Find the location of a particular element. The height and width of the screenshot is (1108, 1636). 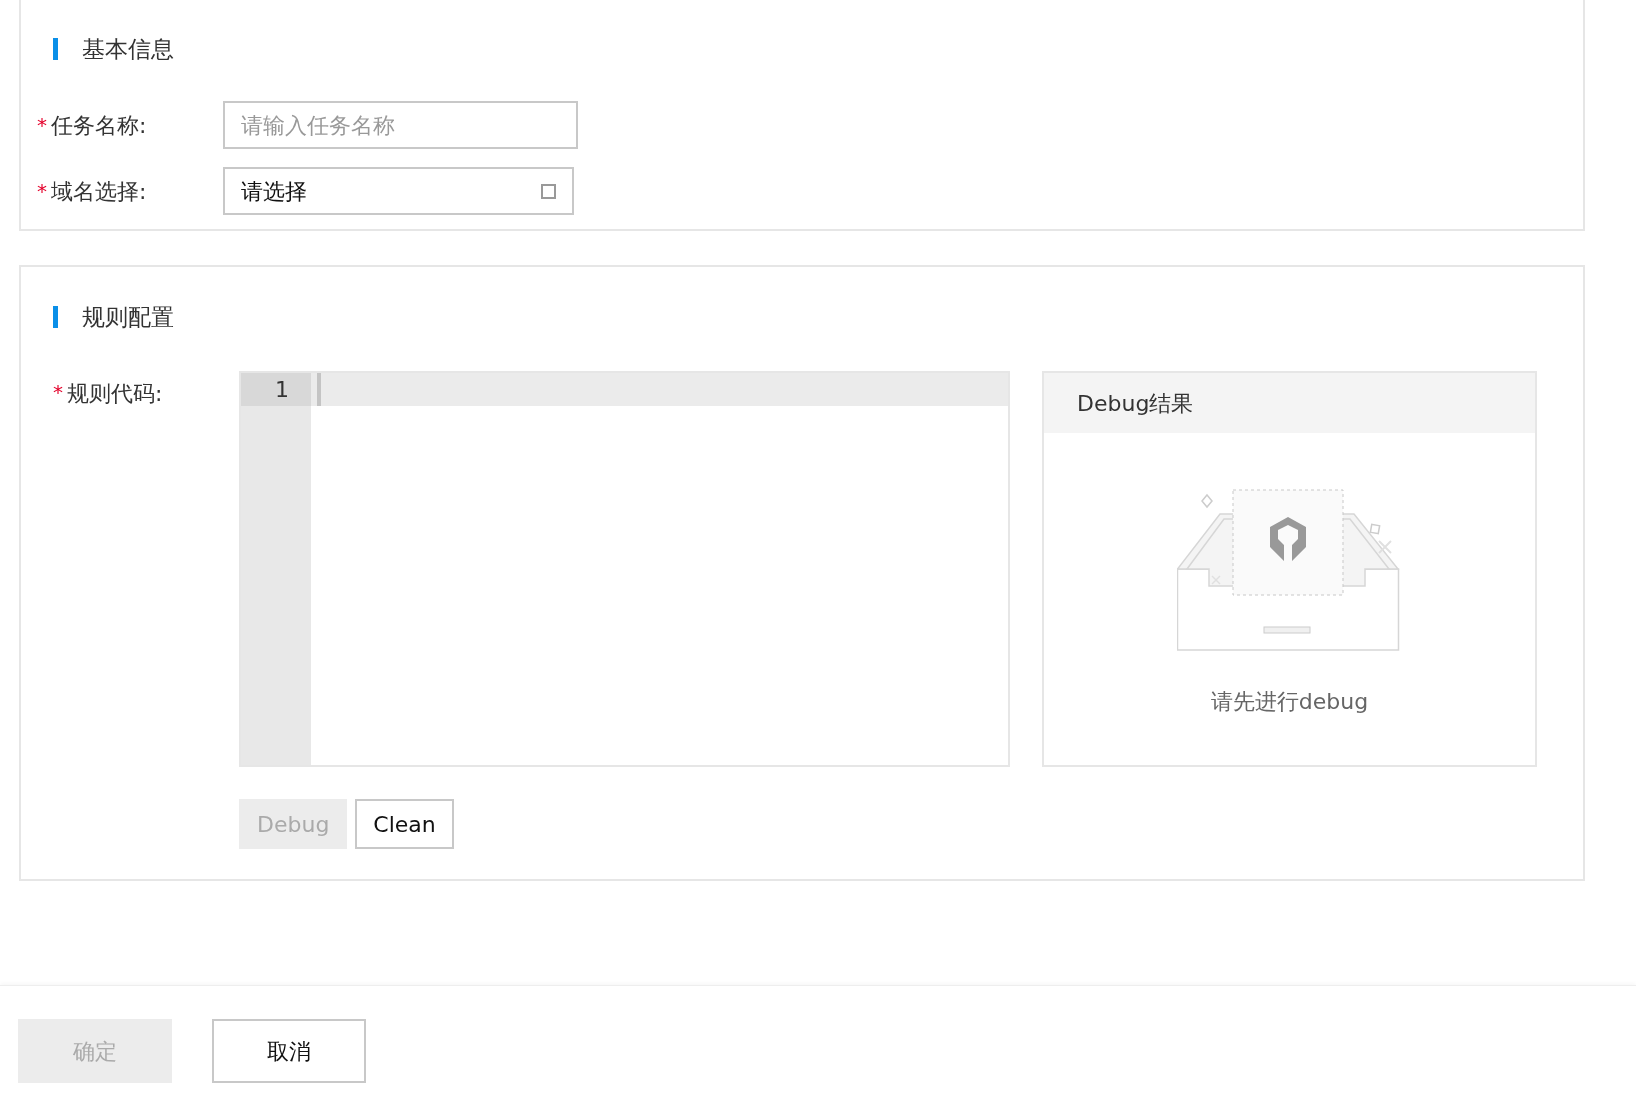

section-title: 规则配置 is located at coordinates (128, 317).